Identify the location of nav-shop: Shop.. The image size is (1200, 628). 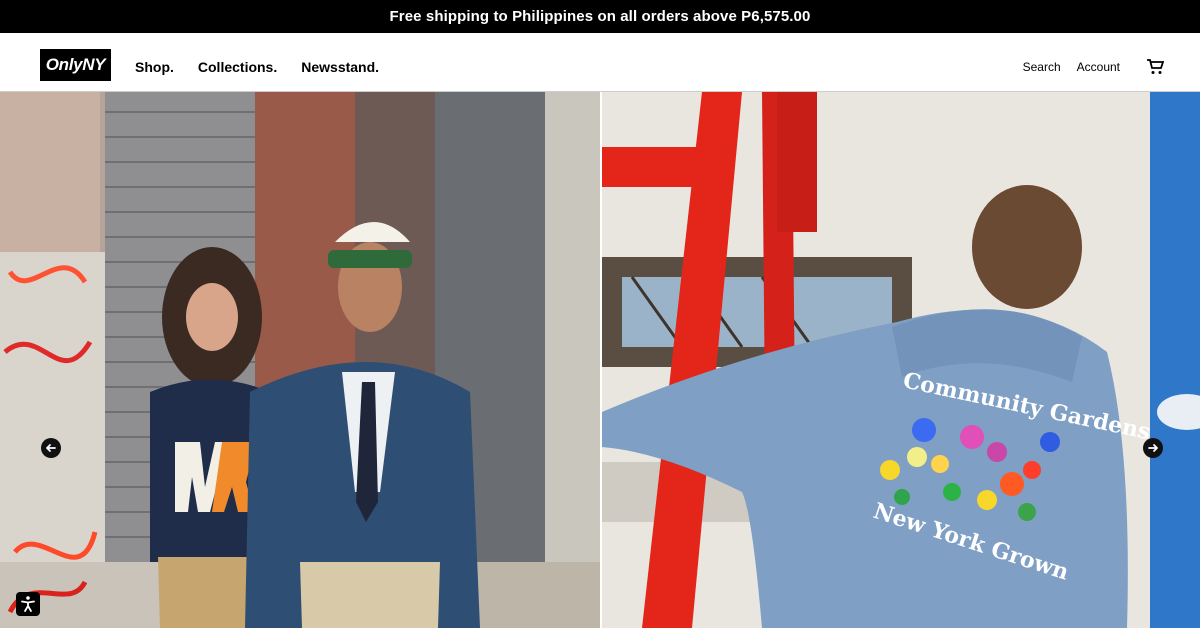
(154, 67).